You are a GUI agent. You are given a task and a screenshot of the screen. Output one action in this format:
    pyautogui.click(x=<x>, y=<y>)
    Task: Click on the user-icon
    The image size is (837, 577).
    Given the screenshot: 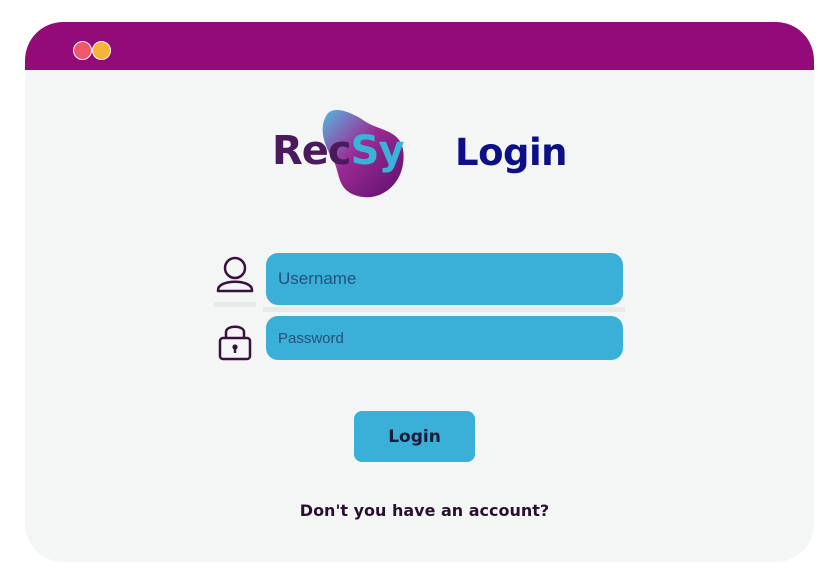 What is the action you would take?
    pyautogui.click(x=235, y=276)
    